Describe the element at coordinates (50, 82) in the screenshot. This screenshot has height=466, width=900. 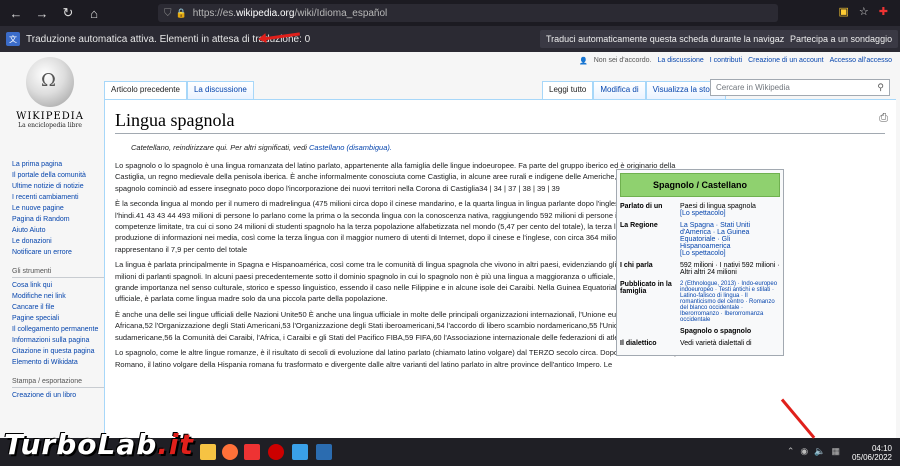
I see `globe-icon` at that location.